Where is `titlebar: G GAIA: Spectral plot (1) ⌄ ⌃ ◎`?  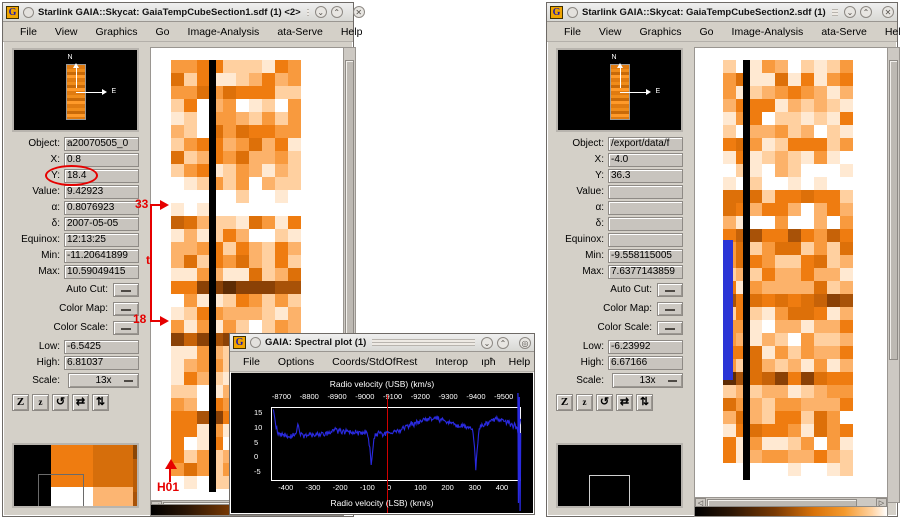
titlebar: G GAIA: Spectral plot (1) ⌄ ⌃ ◎ is located at coordinates (382, 343).